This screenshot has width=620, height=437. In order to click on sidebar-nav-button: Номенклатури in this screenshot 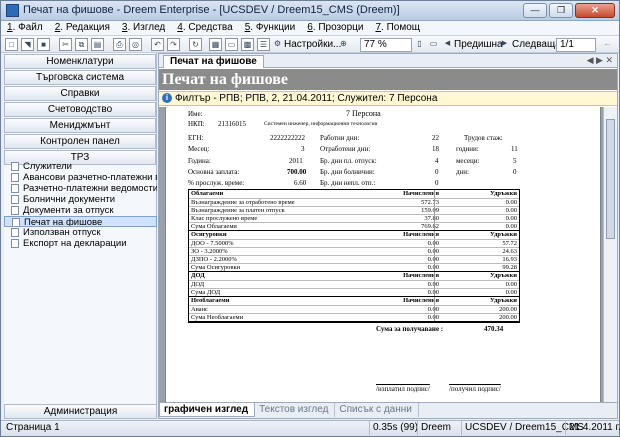, I will do `click(80, 61)`.